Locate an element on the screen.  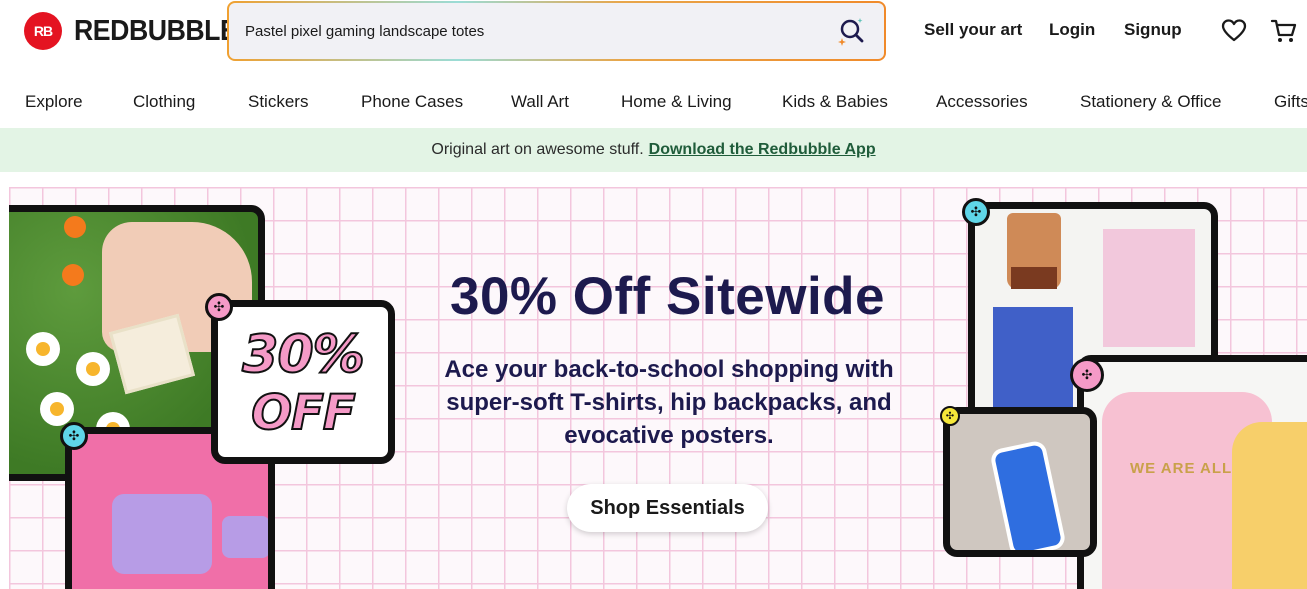
category-phone-cases: Phone Cases is located at coordinates (412, 102).